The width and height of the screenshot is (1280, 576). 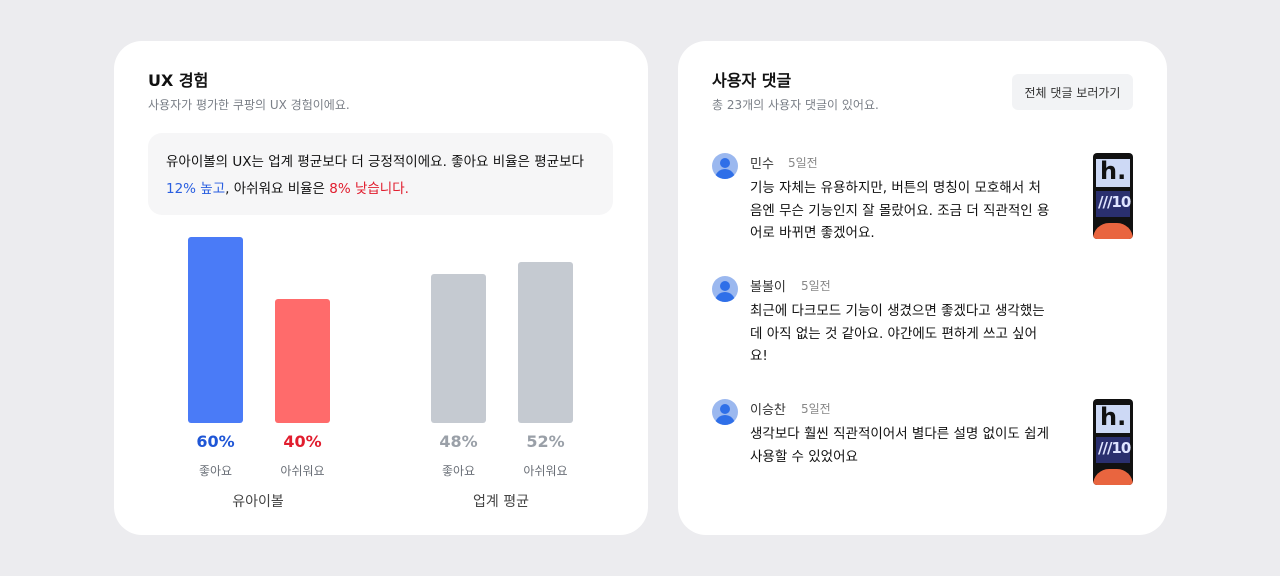 I want to click on comment-author: 볼볼이, so click(x=768, y=287).